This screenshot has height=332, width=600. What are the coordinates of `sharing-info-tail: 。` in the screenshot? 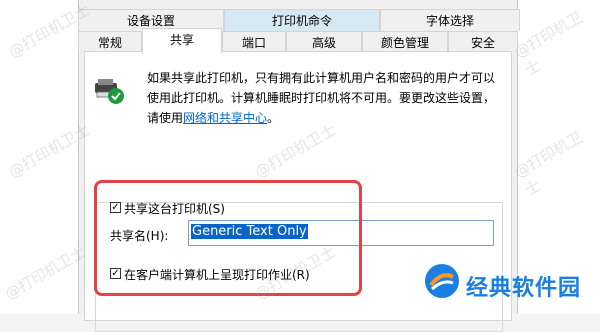 It's located at (273, 118).